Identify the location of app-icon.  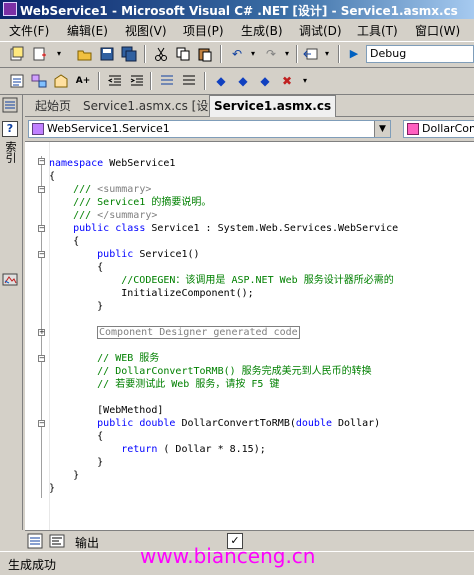
(10, 9).